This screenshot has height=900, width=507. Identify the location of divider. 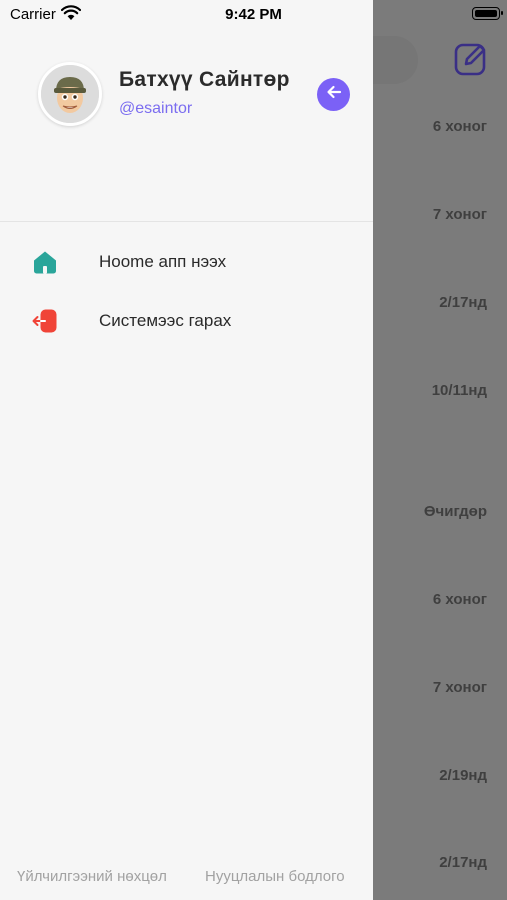
(186, 221).